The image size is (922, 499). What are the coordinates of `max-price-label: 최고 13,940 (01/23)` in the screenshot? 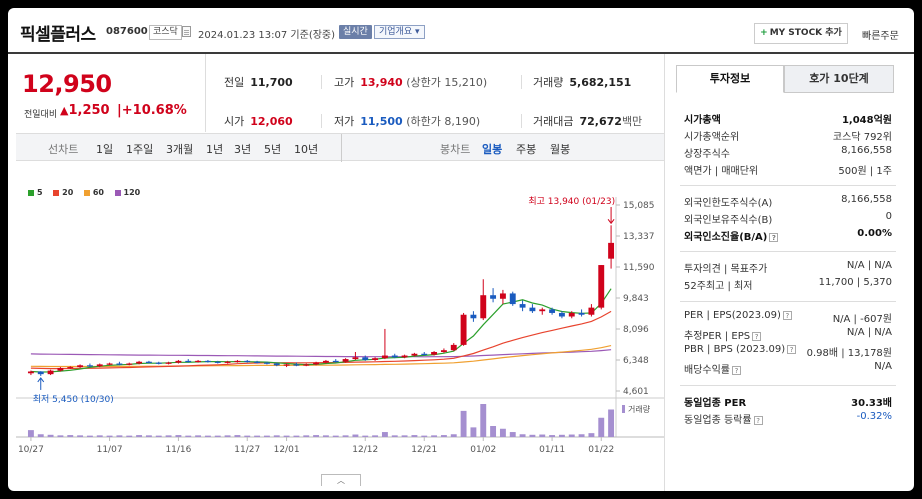 It's located at (571, 201).